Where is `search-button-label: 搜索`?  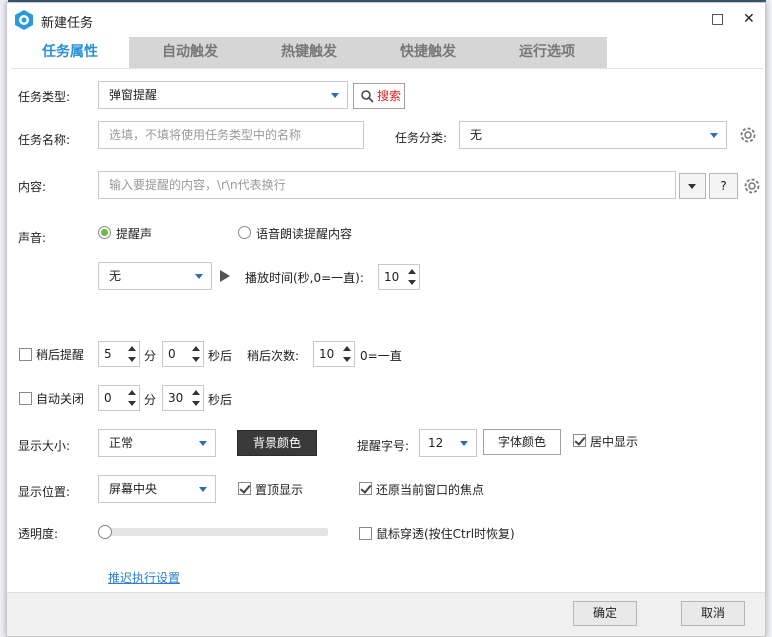
search-button-label: 搜索 is located at coordinates (389, 96).